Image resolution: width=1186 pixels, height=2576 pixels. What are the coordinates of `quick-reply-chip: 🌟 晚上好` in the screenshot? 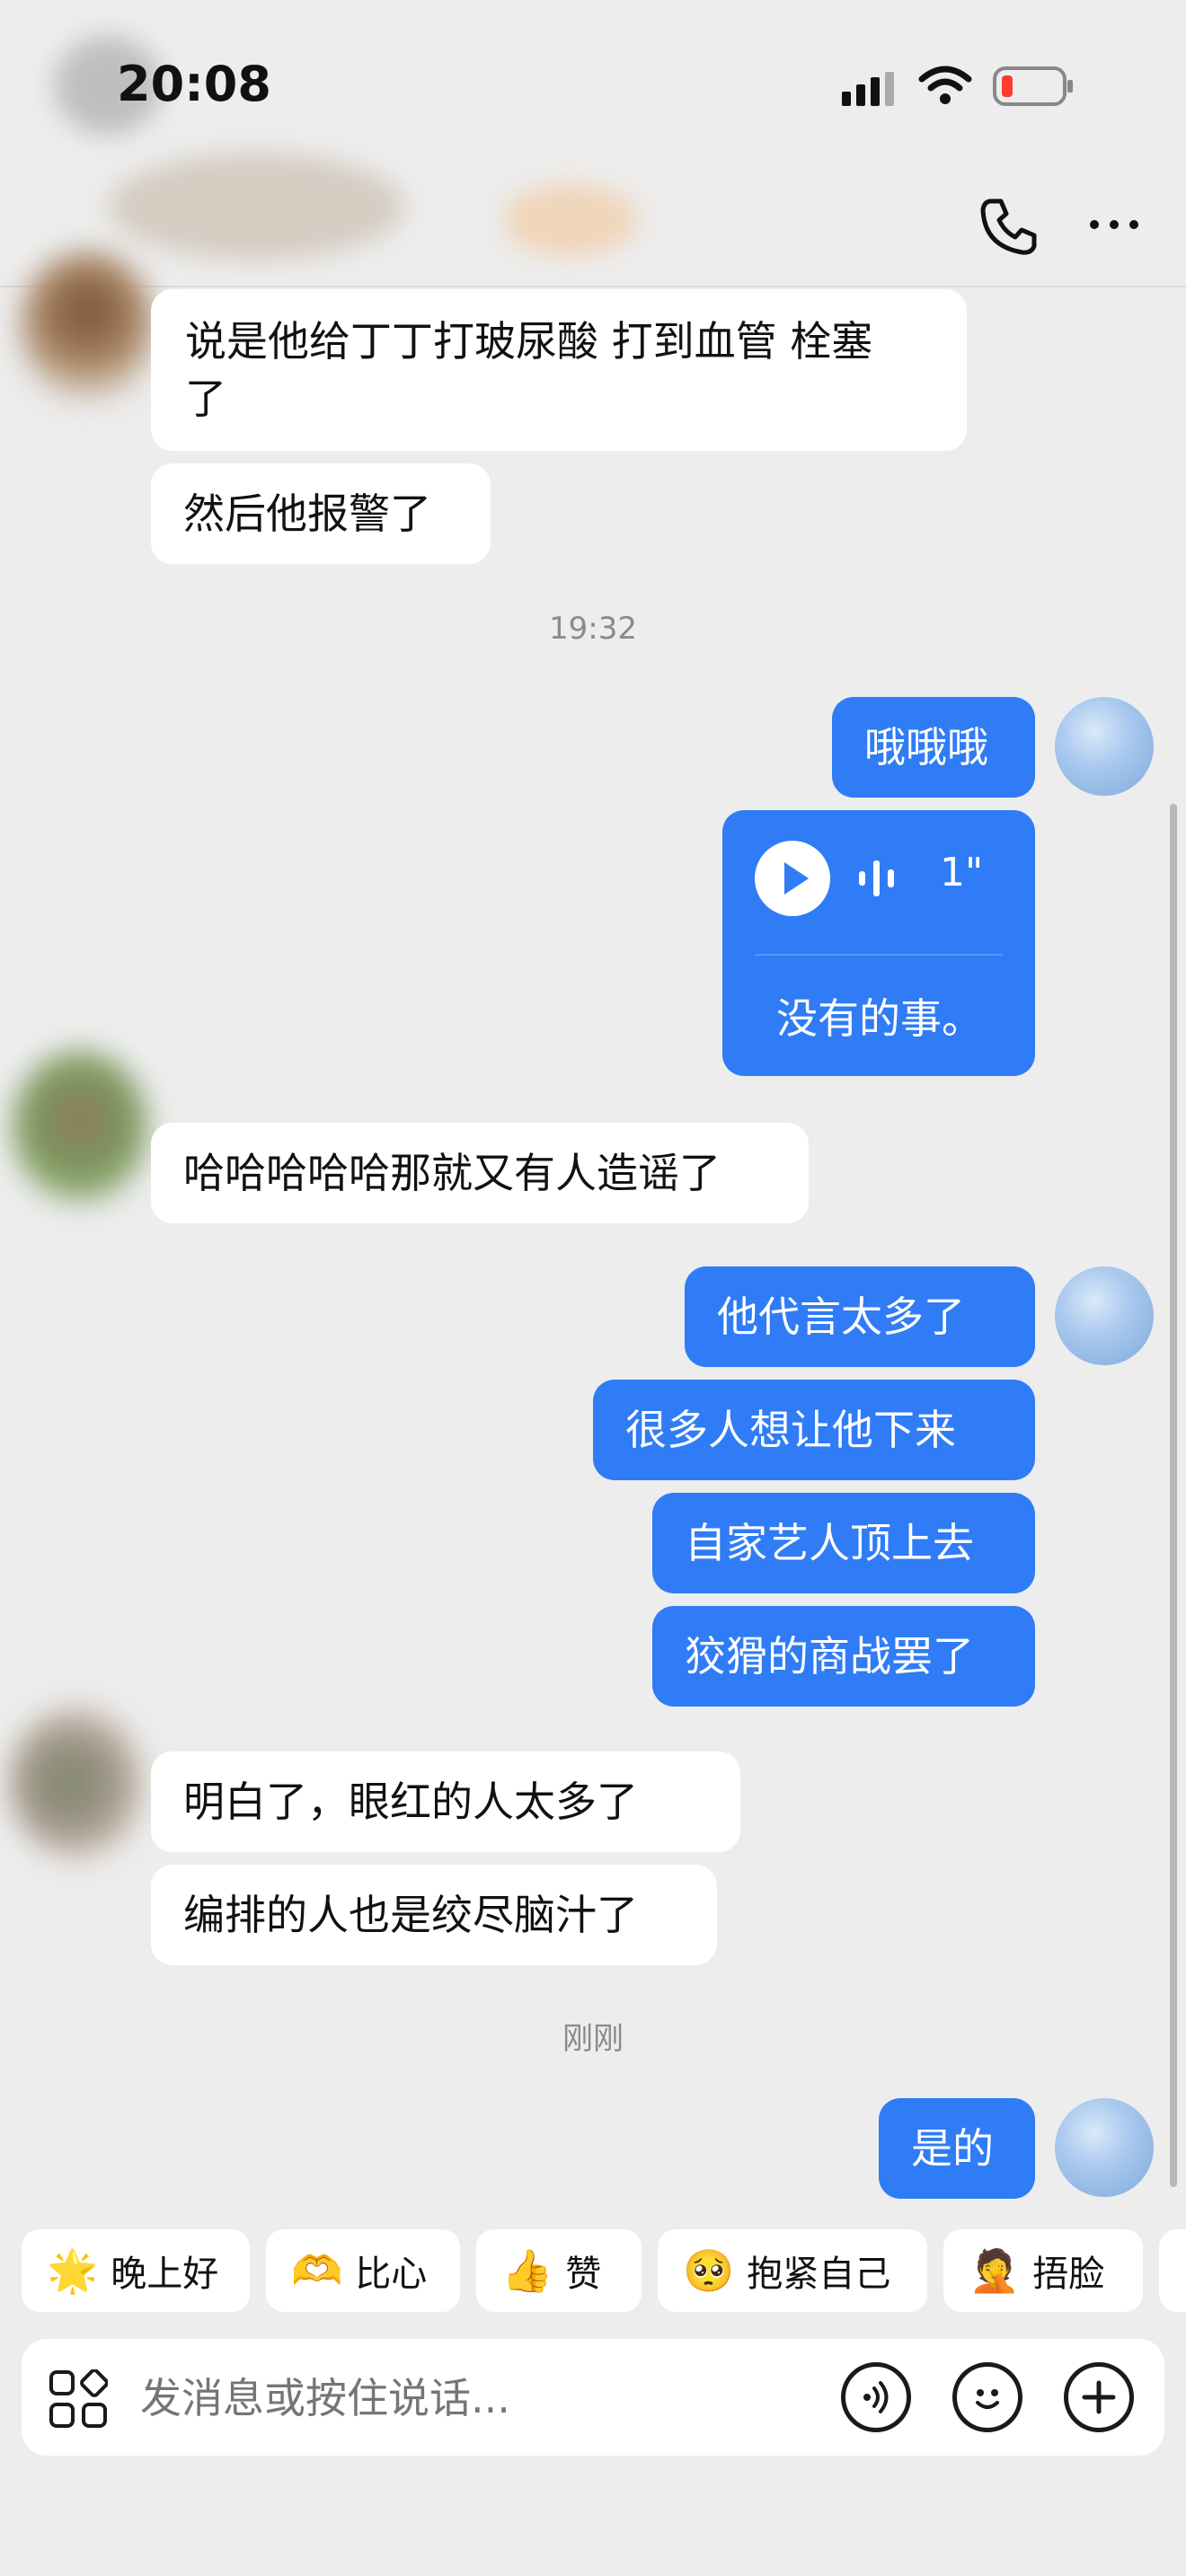 It's located at (136, 2270).